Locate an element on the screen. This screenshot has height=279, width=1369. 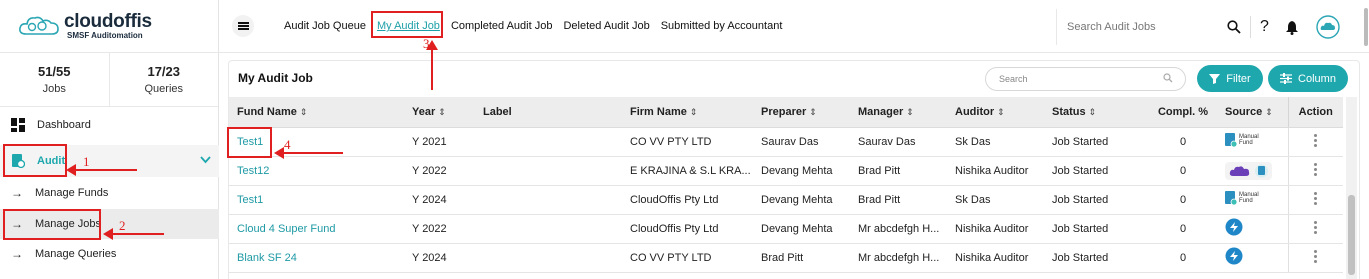
search-placeholder: Search Audit Jobs is located at coordinates (1111, 27).